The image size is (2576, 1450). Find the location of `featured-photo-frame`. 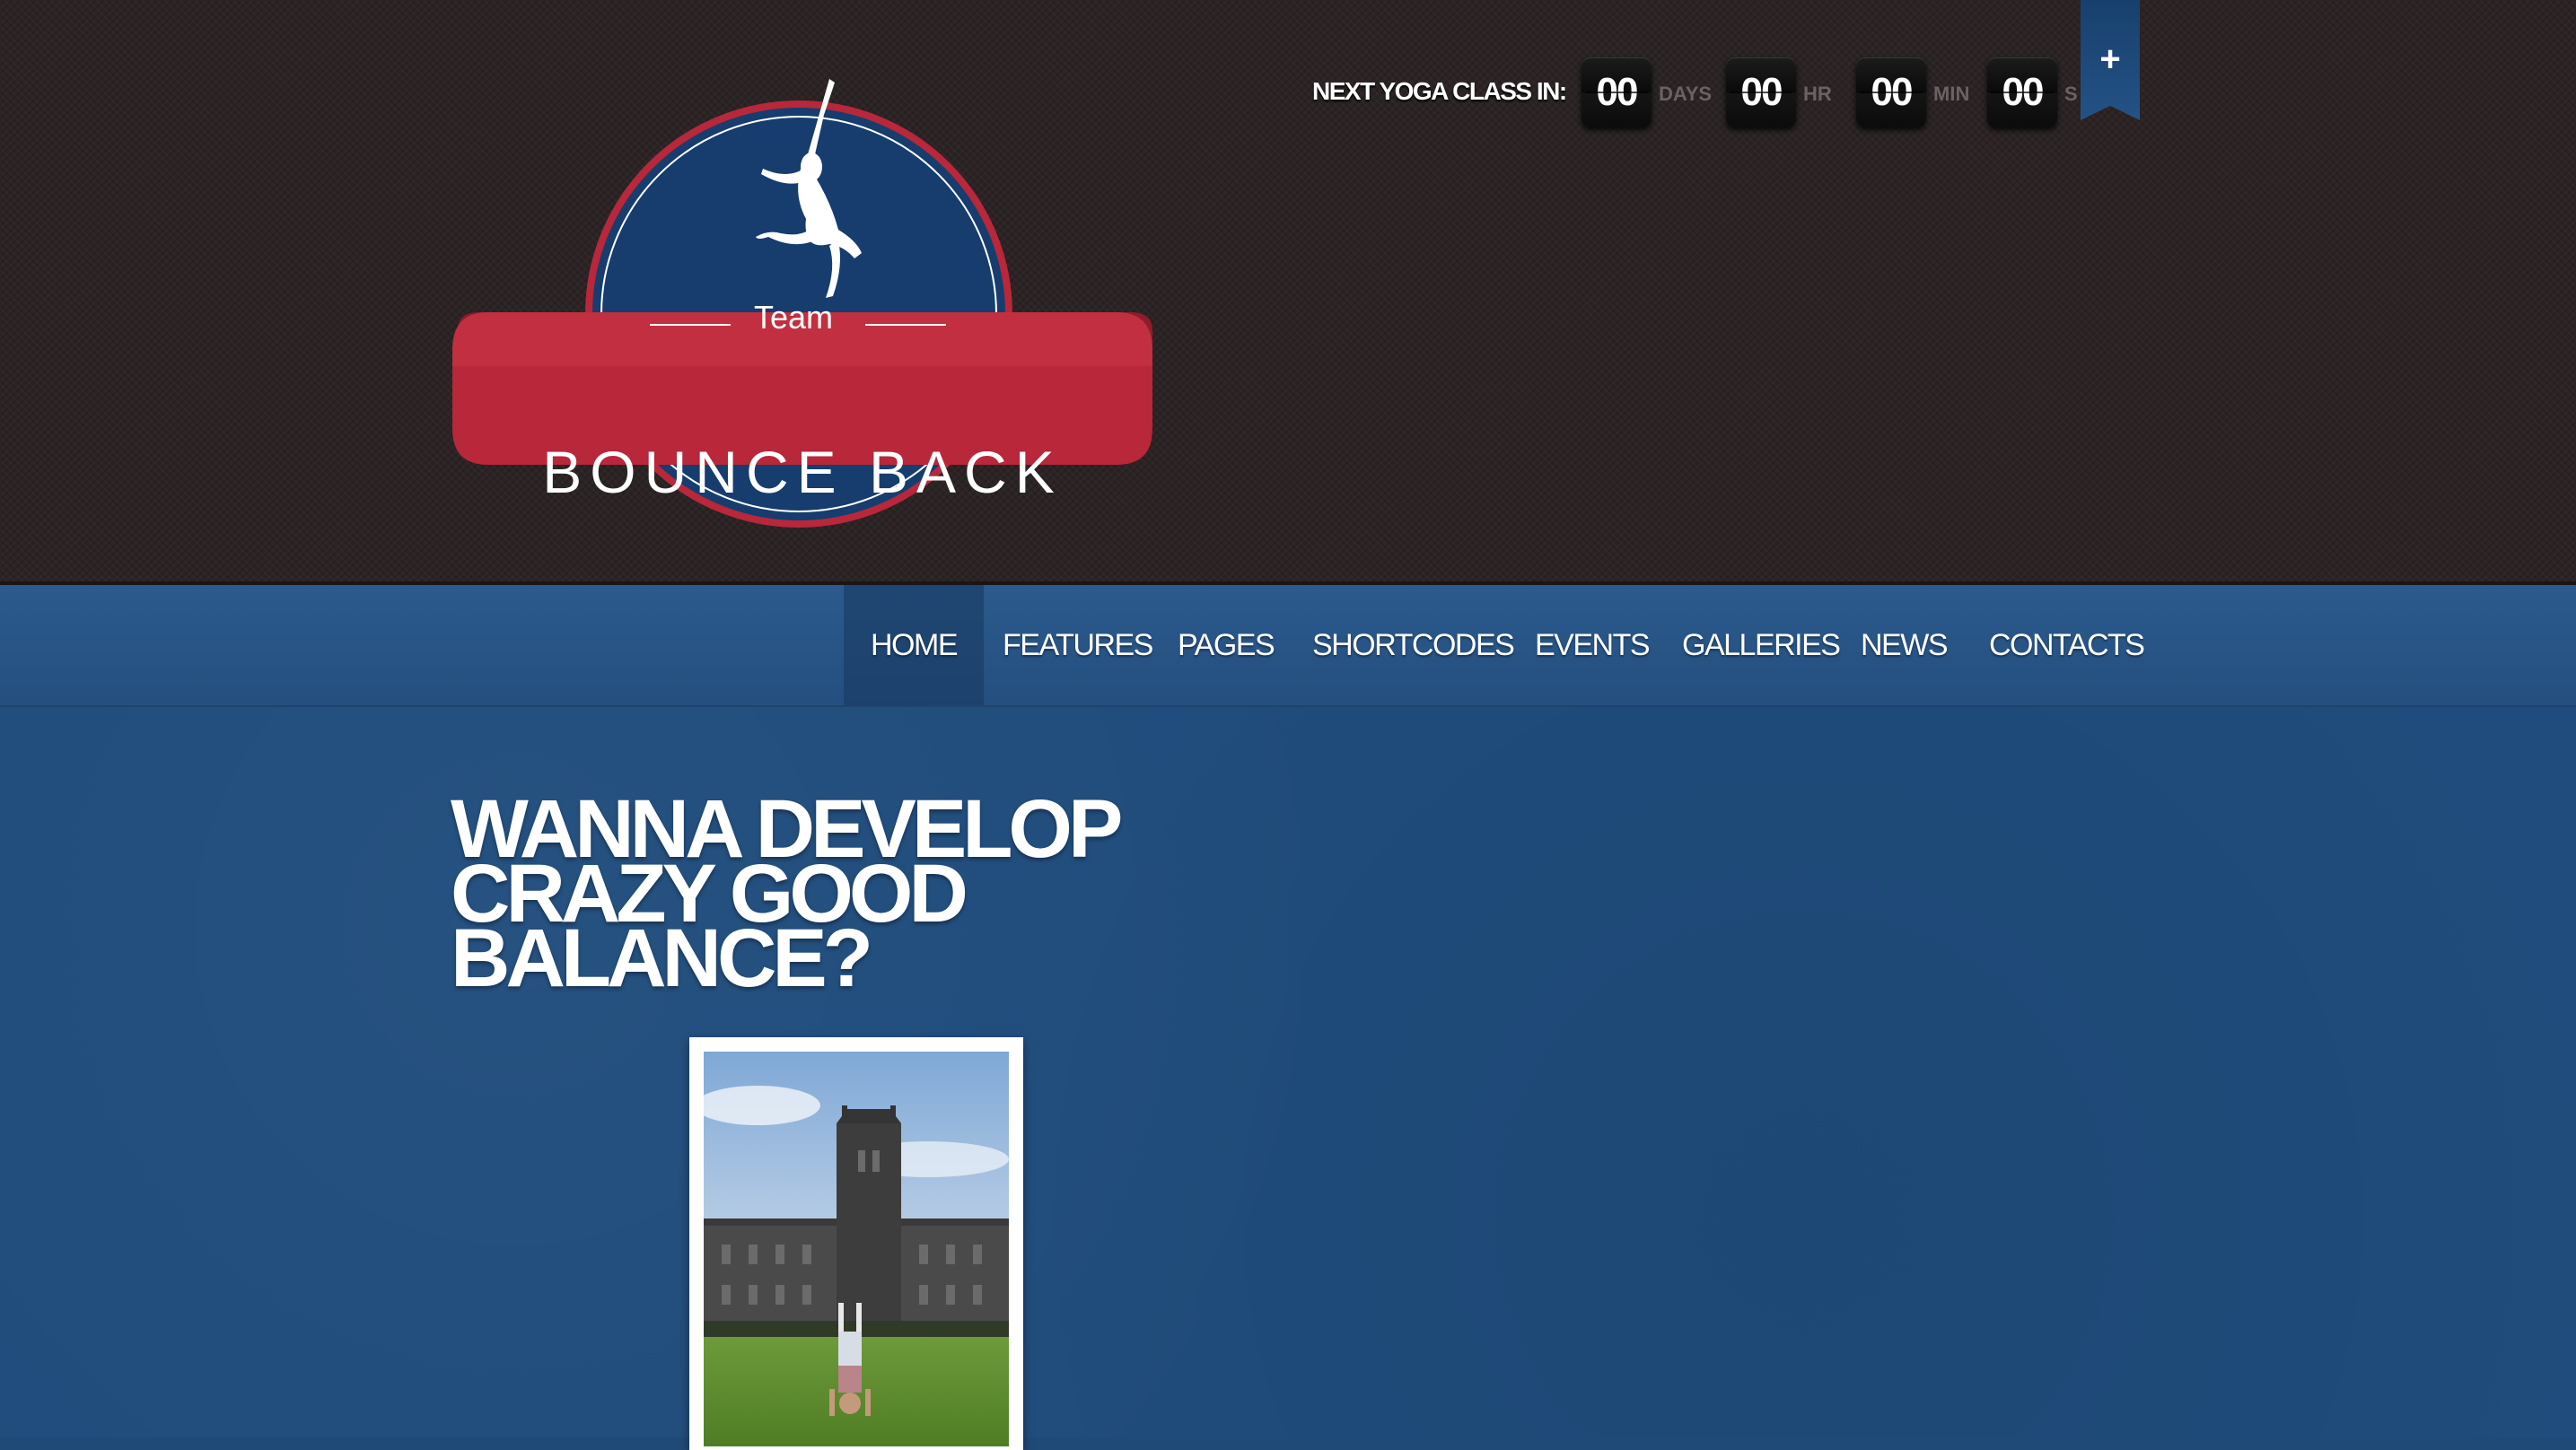

featured-photo-frame is located at coordinates (856, 1243).